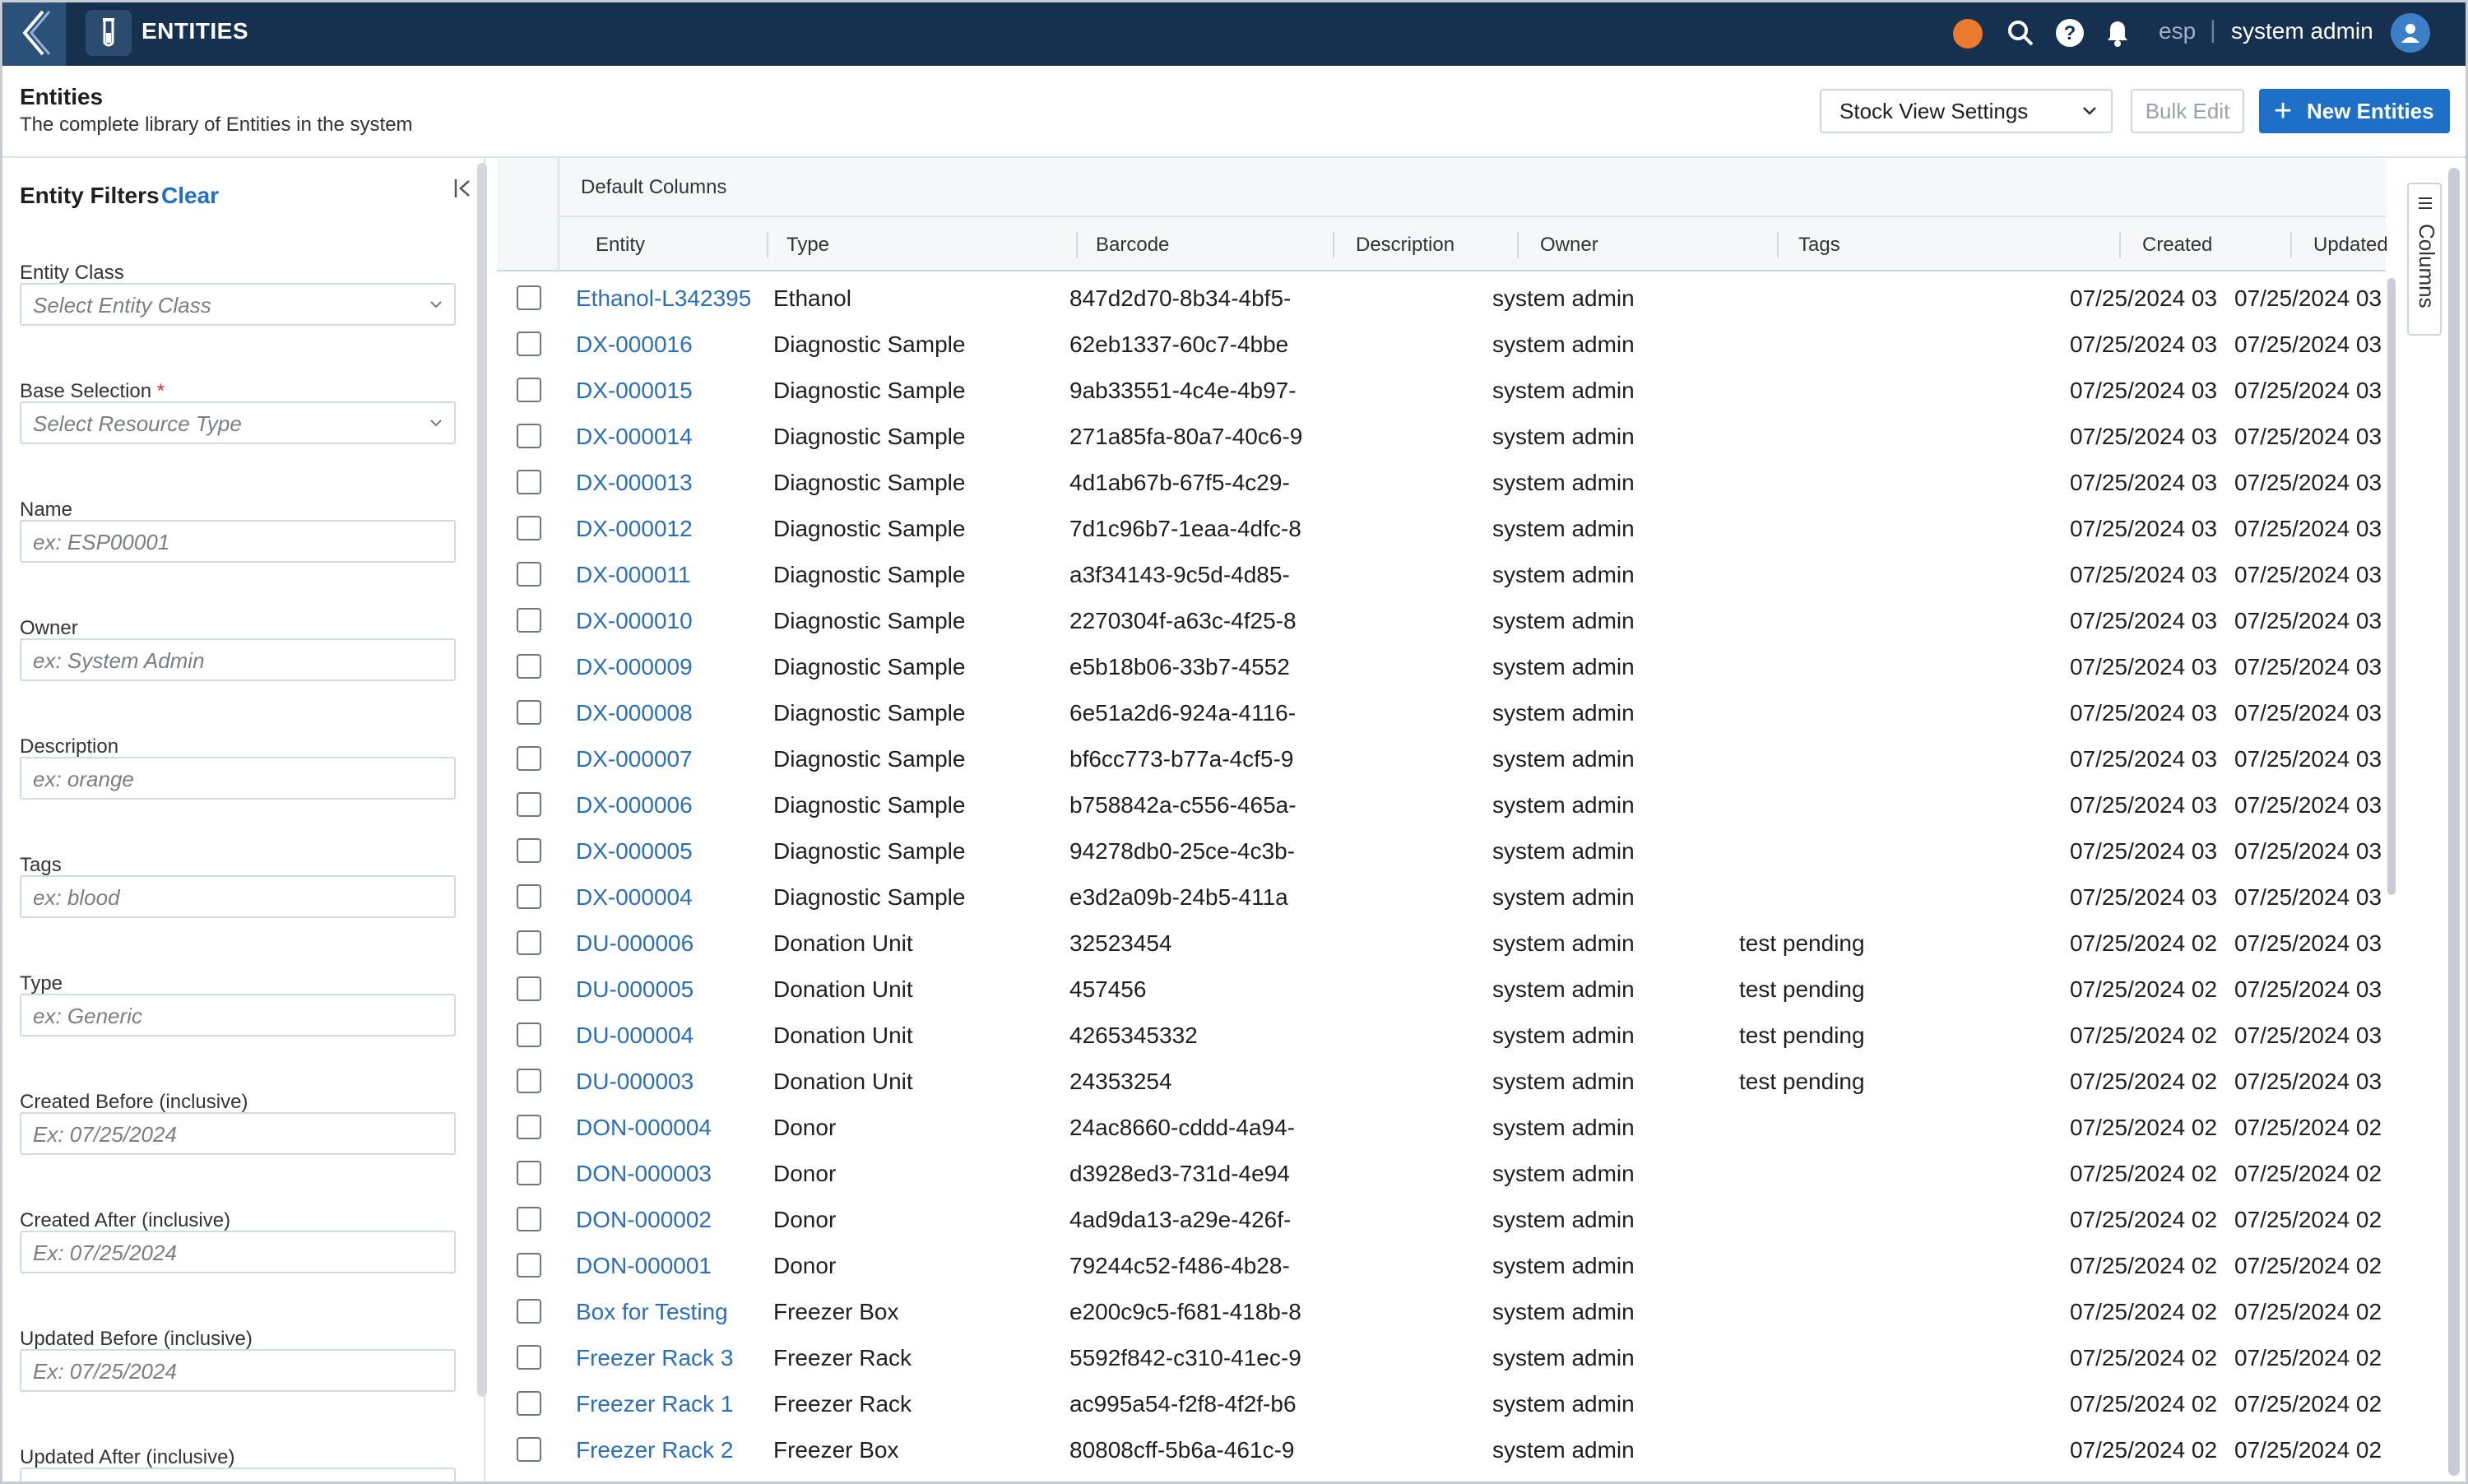  I want to click on column-header-description: Description, so click(1405, 246).